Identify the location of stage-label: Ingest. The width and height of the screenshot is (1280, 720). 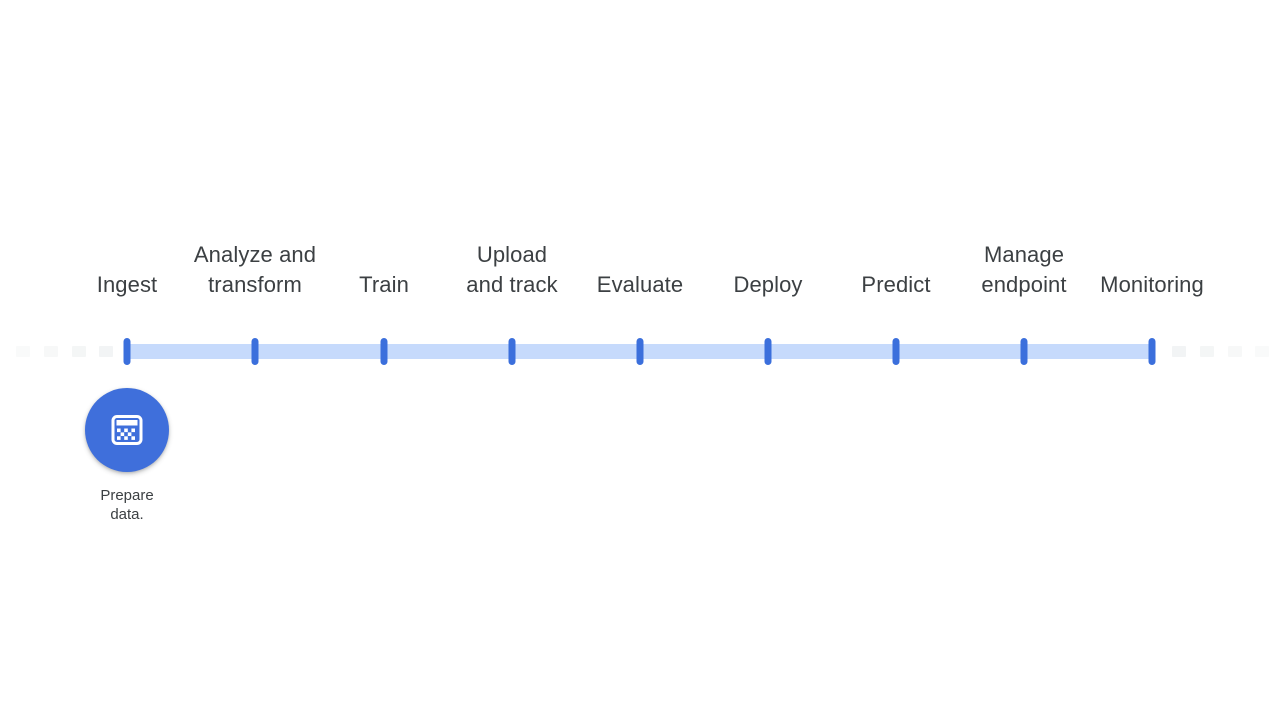
(127, 284).